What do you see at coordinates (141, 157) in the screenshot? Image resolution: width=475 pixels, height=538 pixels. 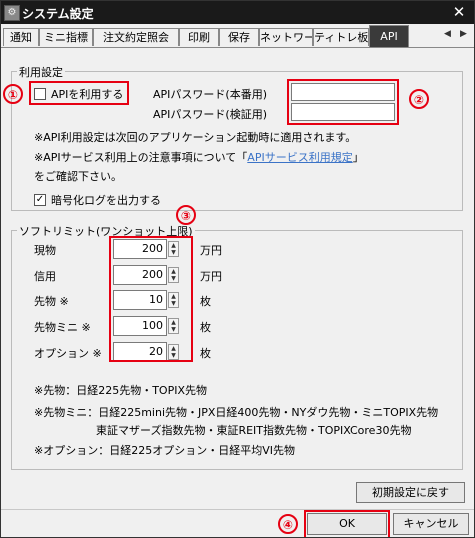 I see `api-note-terms-prefix: ※APIサービス利用上の注意事項について「` at bounding box center [141, 157].